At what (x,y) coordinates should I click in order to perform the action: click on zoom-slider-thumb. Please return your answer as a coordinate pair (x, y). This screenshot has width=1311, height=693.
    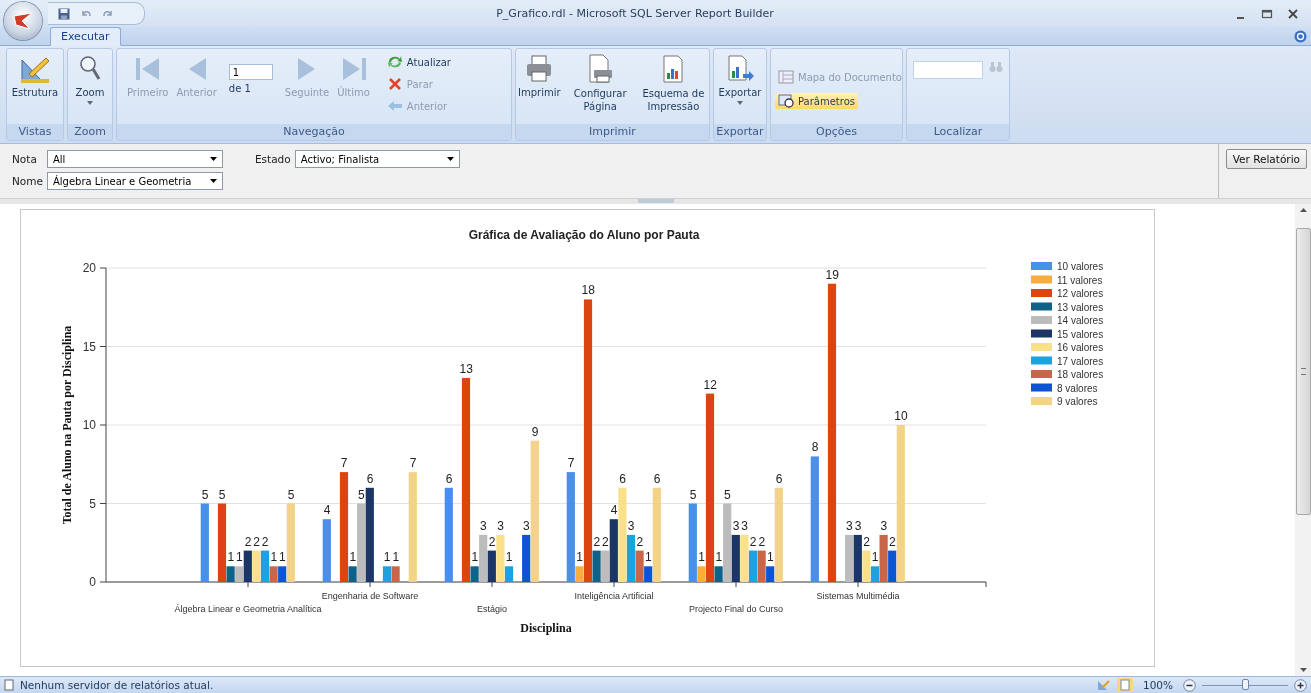
    Looking at the image, I should click on (1245, 684).